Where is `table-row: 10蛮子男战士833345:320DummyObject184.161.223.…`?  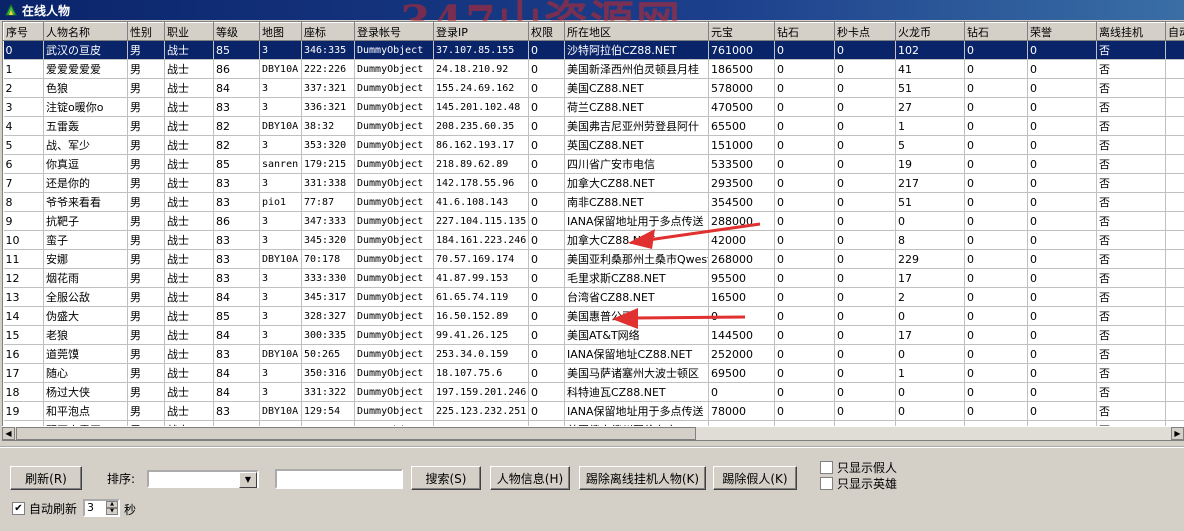
table-row: 10蛮子男战士833345:320DummyObject184.161.223.… is located at coordinates (594, 240).